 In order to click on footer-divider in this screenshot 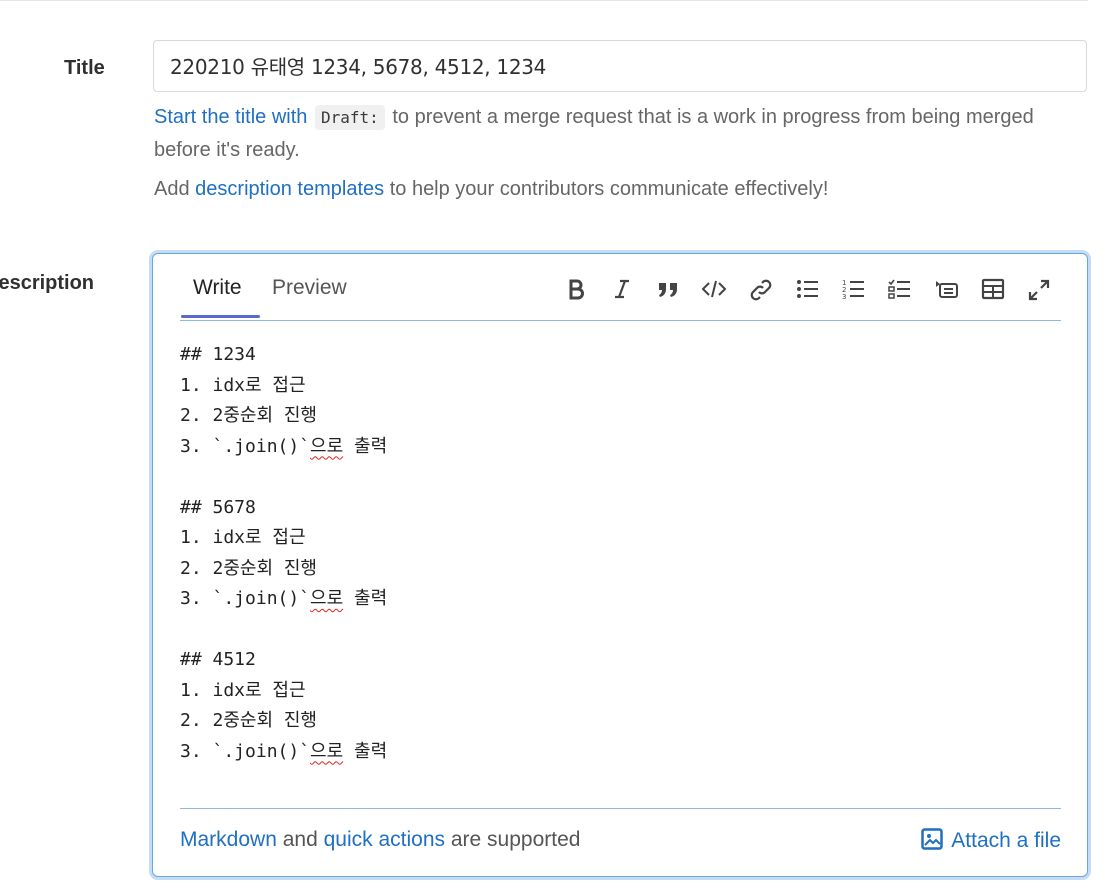, I will do `click(620, 808)`.